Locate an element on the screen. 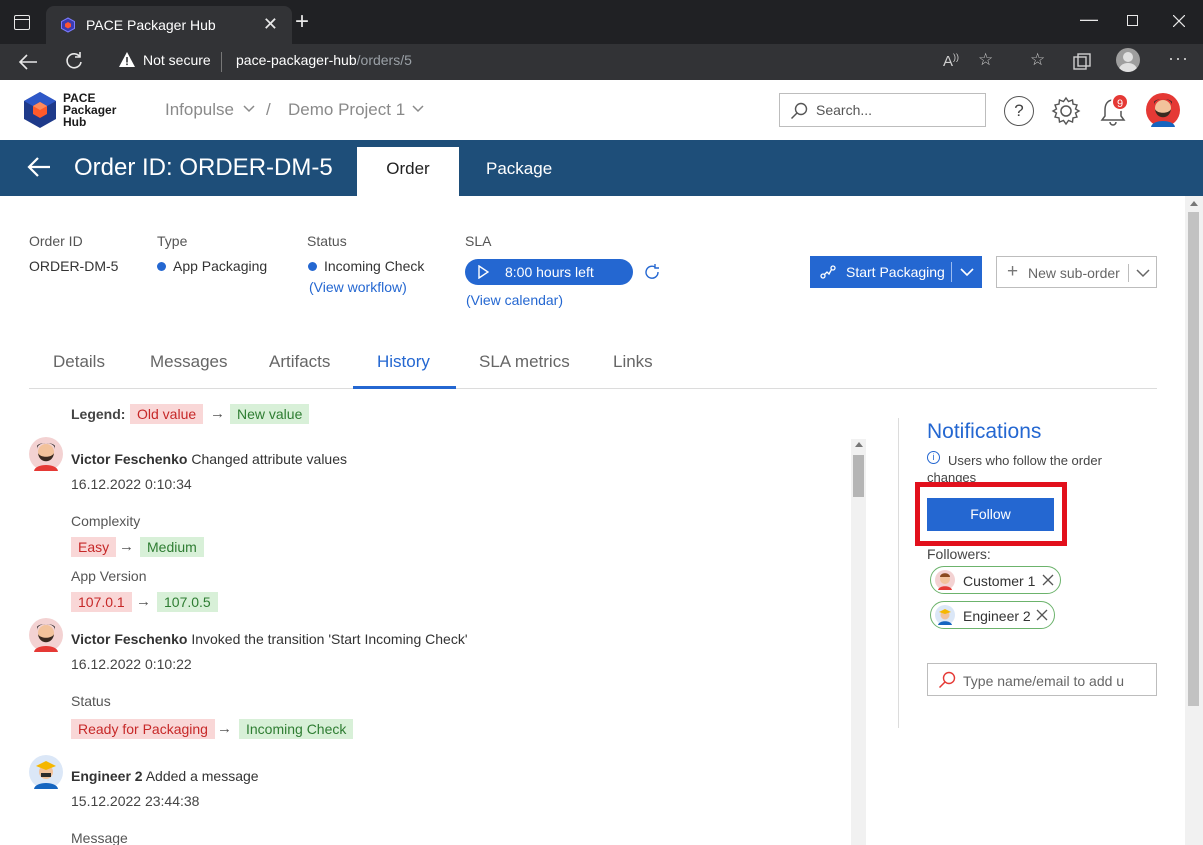  tab-order: Order is located at coordinates (408, 171).